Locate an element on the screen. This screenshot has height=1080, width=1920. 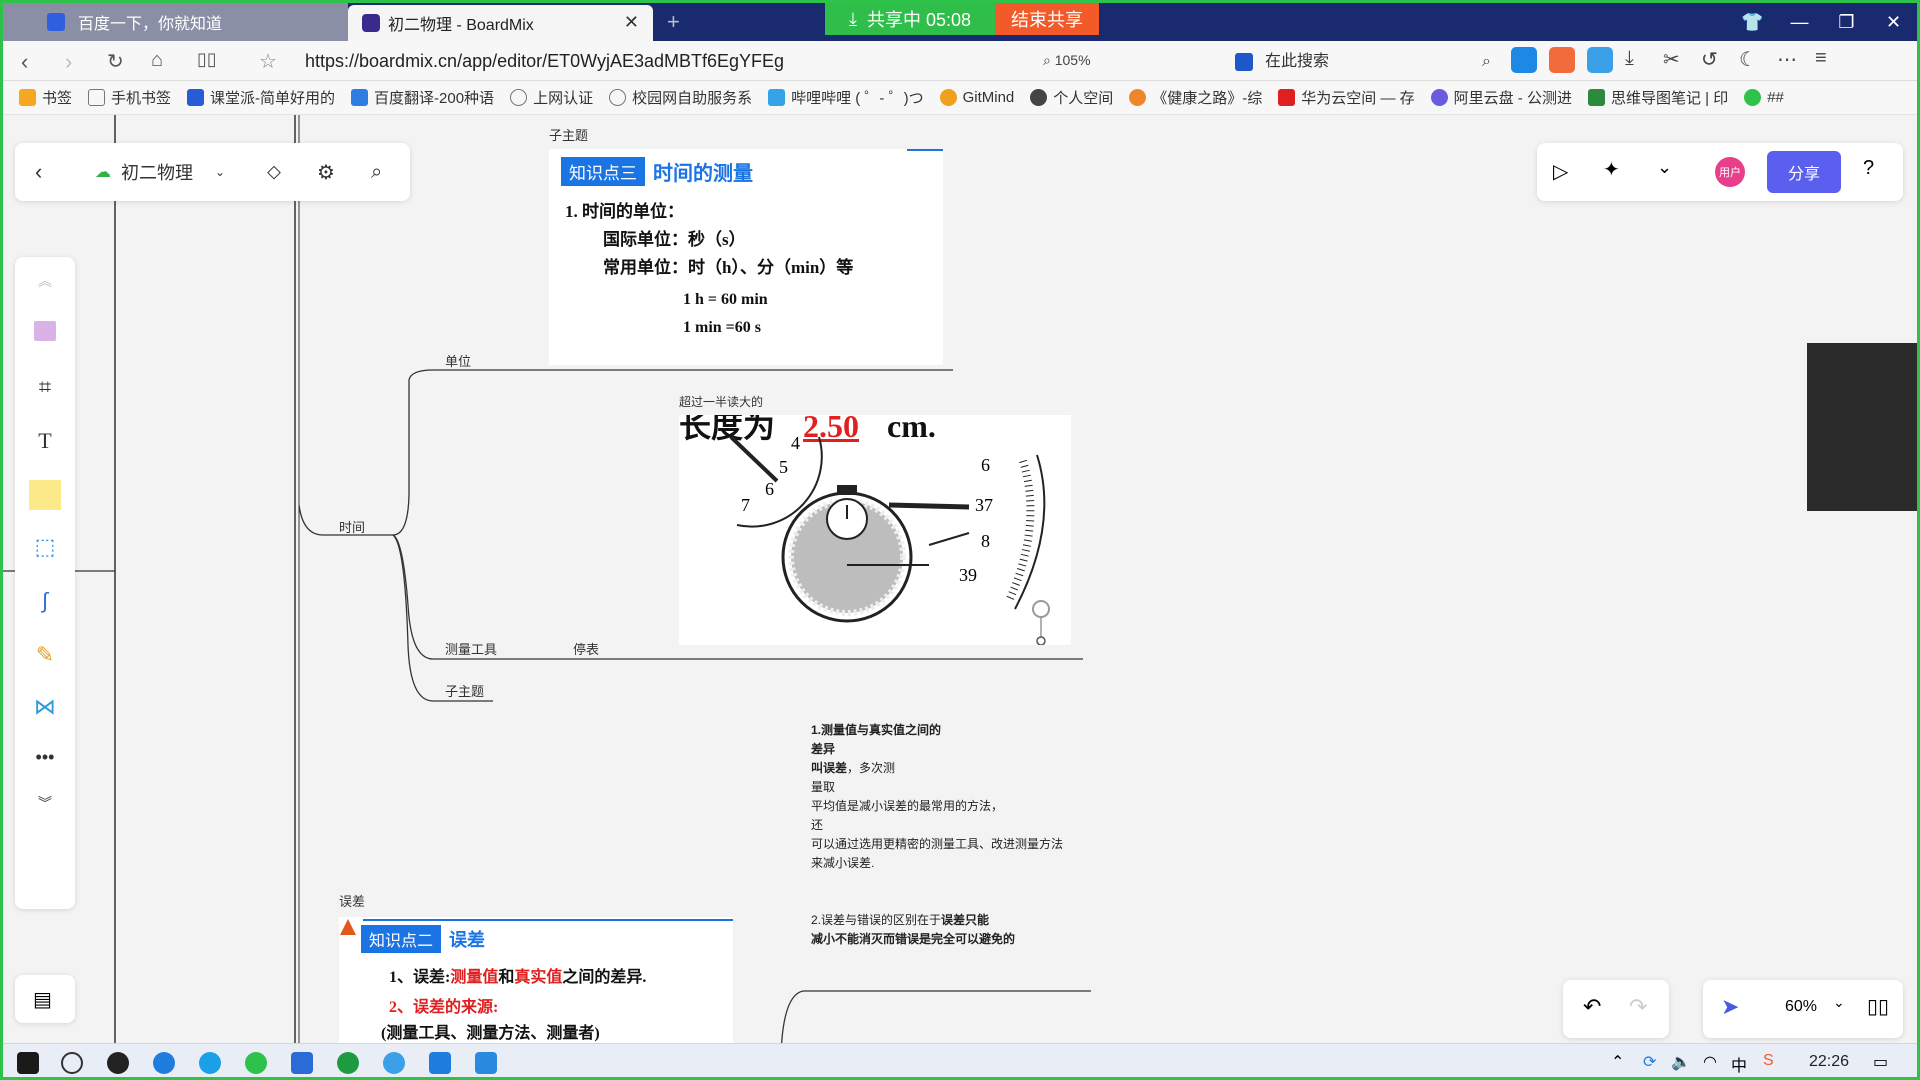
pen-icon: ✎ is located at coordinates (45, 655).